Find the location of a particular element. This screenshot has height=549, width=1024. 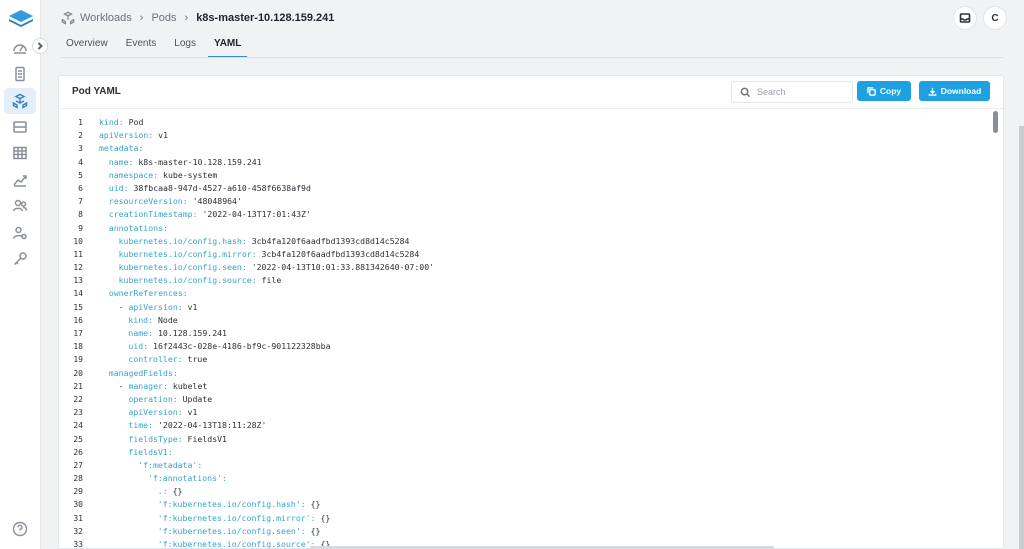

dashboard-icon is located at coordinates (20, 48).